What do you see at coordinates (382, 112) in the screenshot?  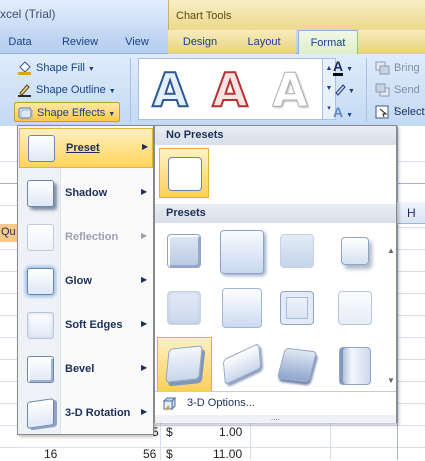 I see `selection-pane-icon` at bounding box center [382, 112].